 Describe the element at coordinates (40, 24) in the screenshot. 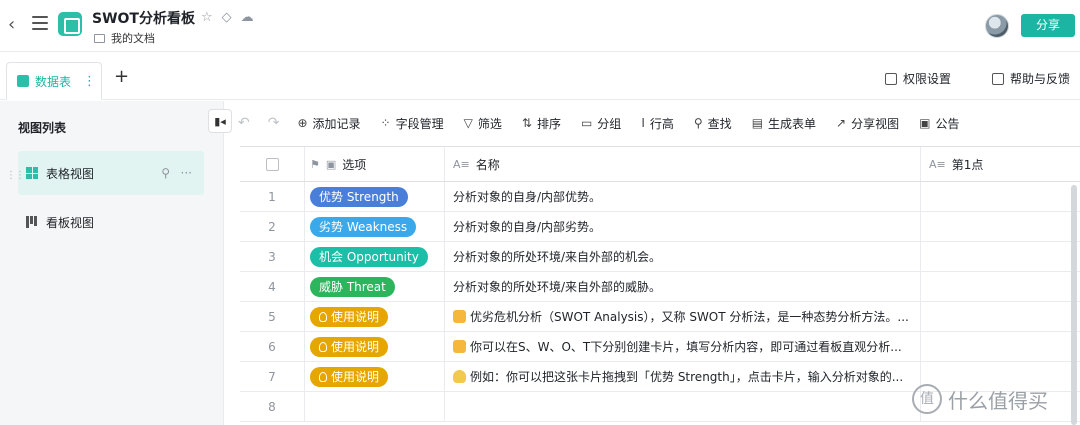

I see `menu-icon` at that location.